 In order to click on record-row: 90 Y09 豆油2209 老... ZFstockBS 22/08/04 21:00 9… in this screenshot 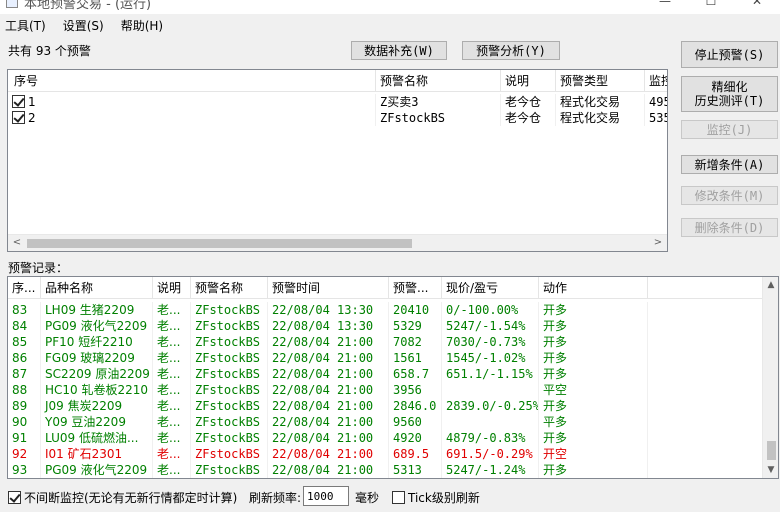, I will do `click(385, 422)`.